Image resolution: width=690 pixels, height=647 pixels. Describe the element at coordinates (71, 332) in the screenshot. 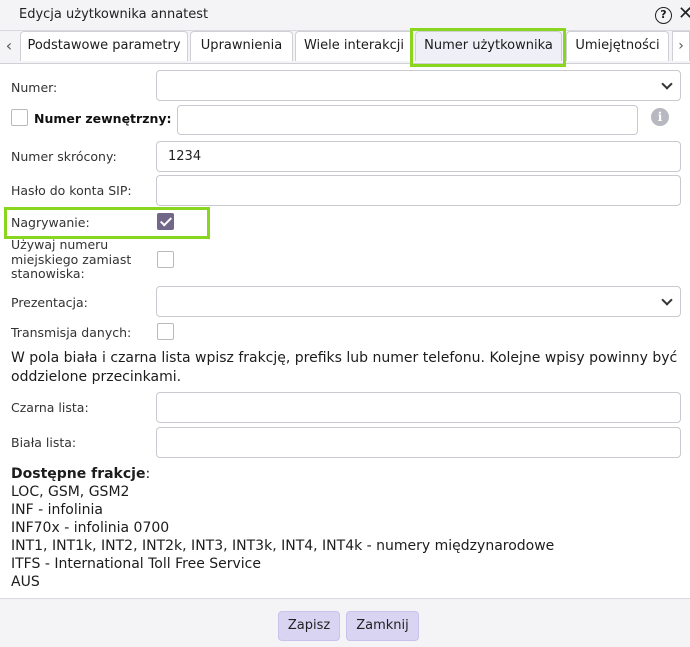

I see `transmisja-label: Transmisja danych:` at that location.